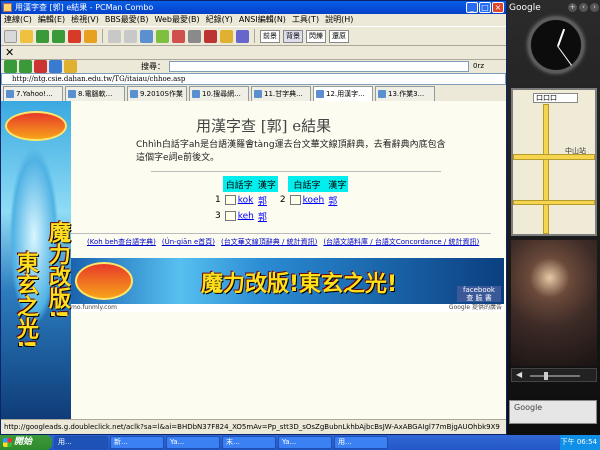 The width and height of the screenshot is (600, 450). I want to click on search-engine-select: 0rz, so click(478, 66).